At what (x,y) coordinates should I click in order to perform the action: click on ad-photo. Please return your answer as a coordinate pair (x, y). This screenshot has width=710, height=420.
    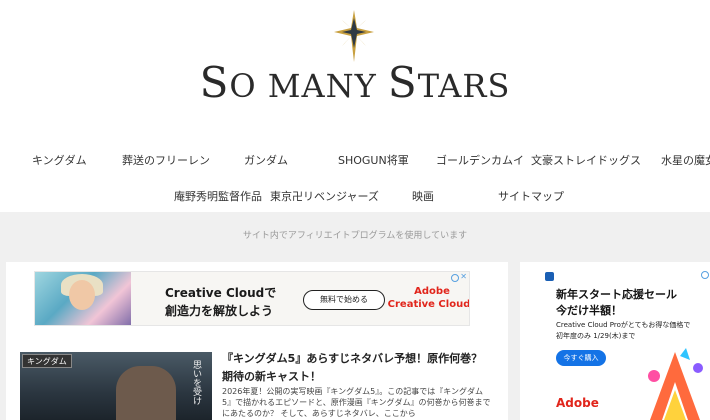
    Looking at the image, I should click on (83, 298).